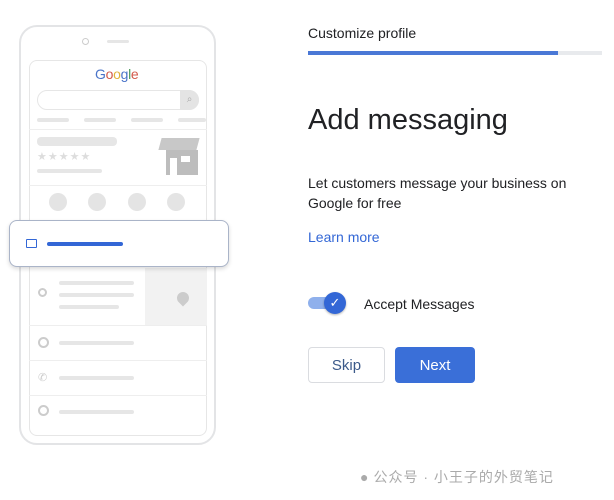 The width and height of the screenshot is (614, 500). I want to click on page-title: Add messaging, so click(408, 120).